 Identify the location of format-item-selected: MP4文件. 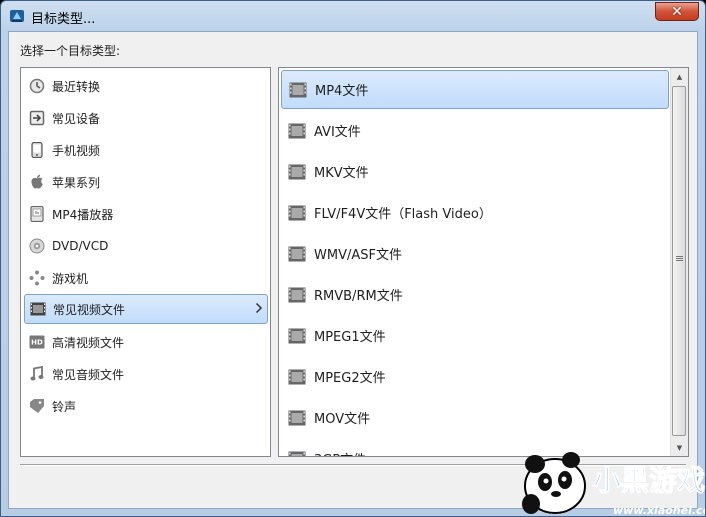
(475, 89).